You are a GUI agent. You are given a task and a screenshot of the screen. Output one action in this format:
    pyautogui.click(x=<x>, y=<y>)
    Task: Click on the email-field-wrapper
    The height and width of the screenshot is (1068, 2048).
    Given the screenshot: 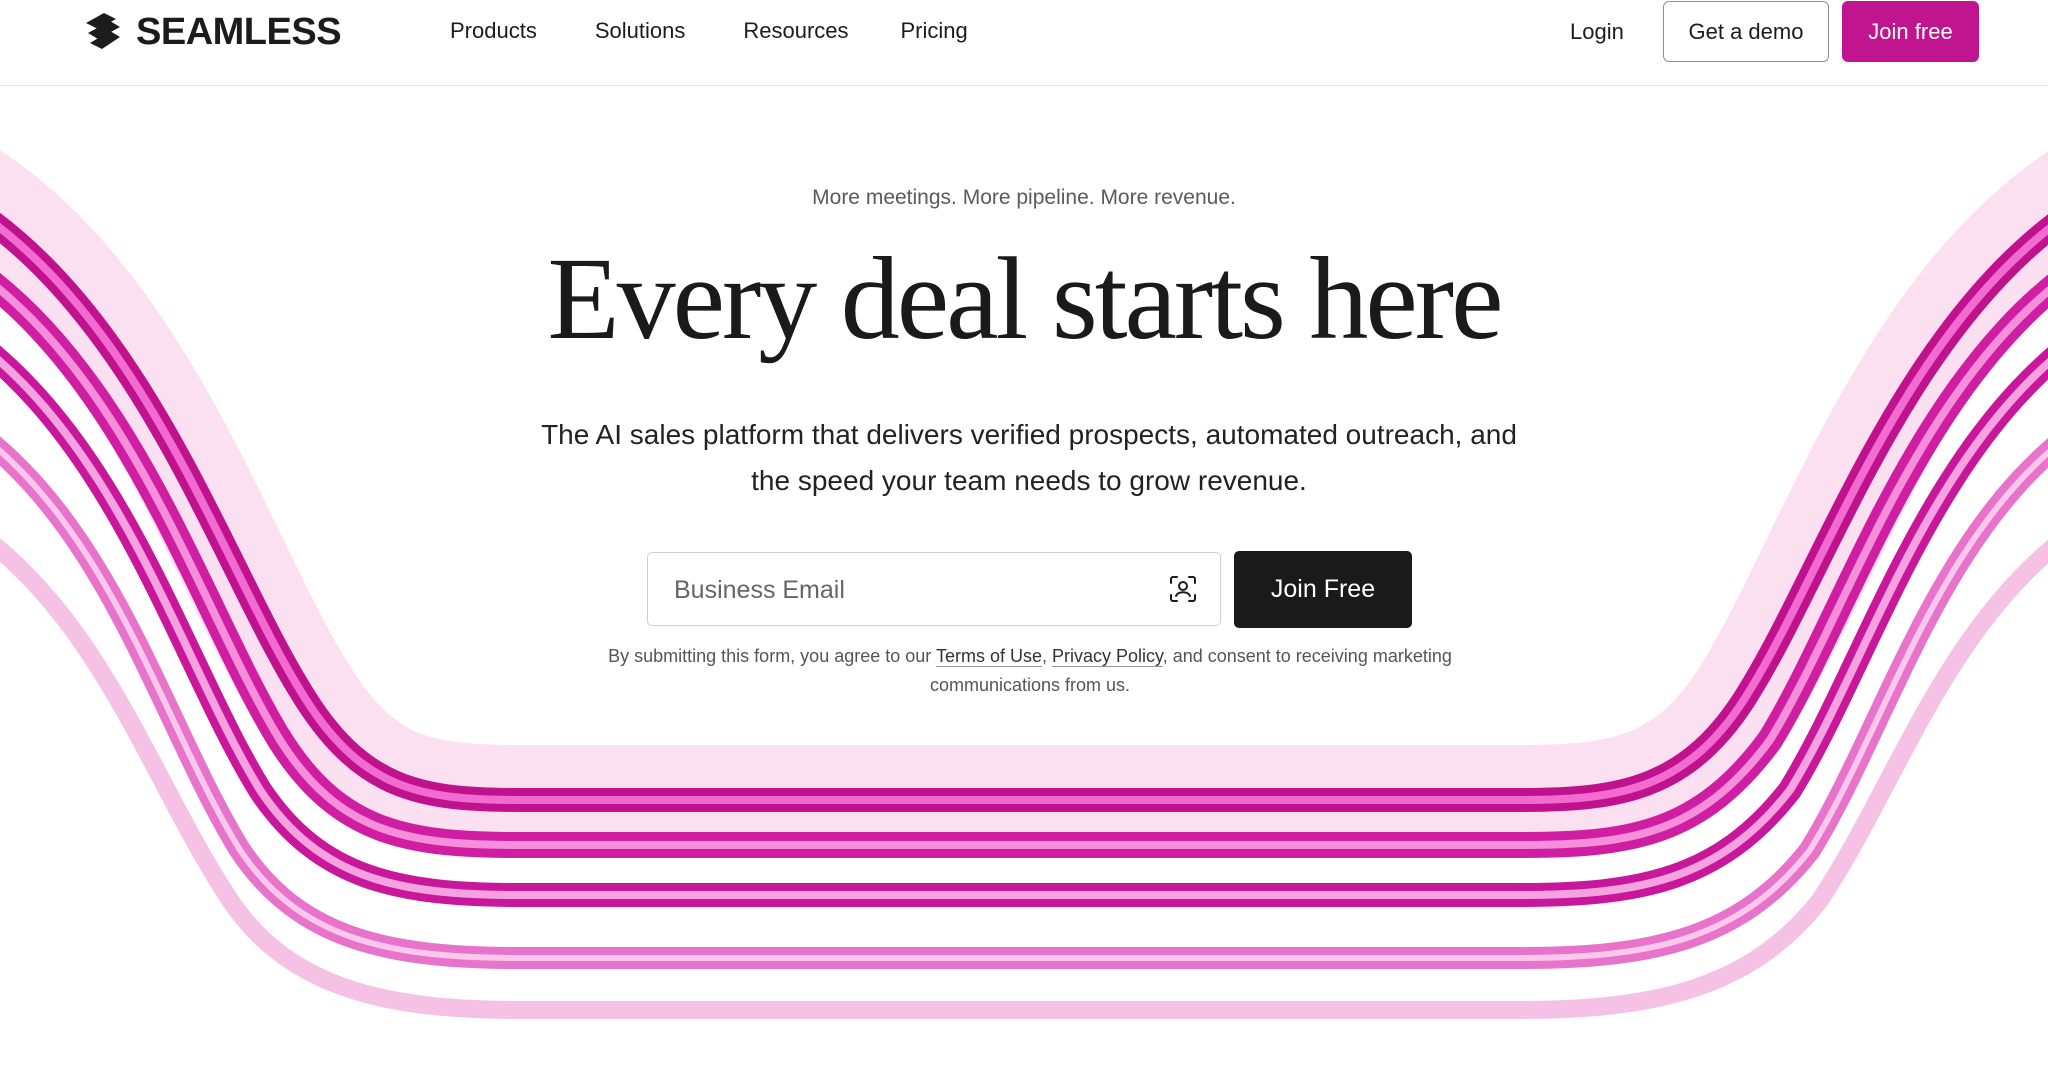 What is the action you would take?
    pyautogui.click(x=934, y=589)
    